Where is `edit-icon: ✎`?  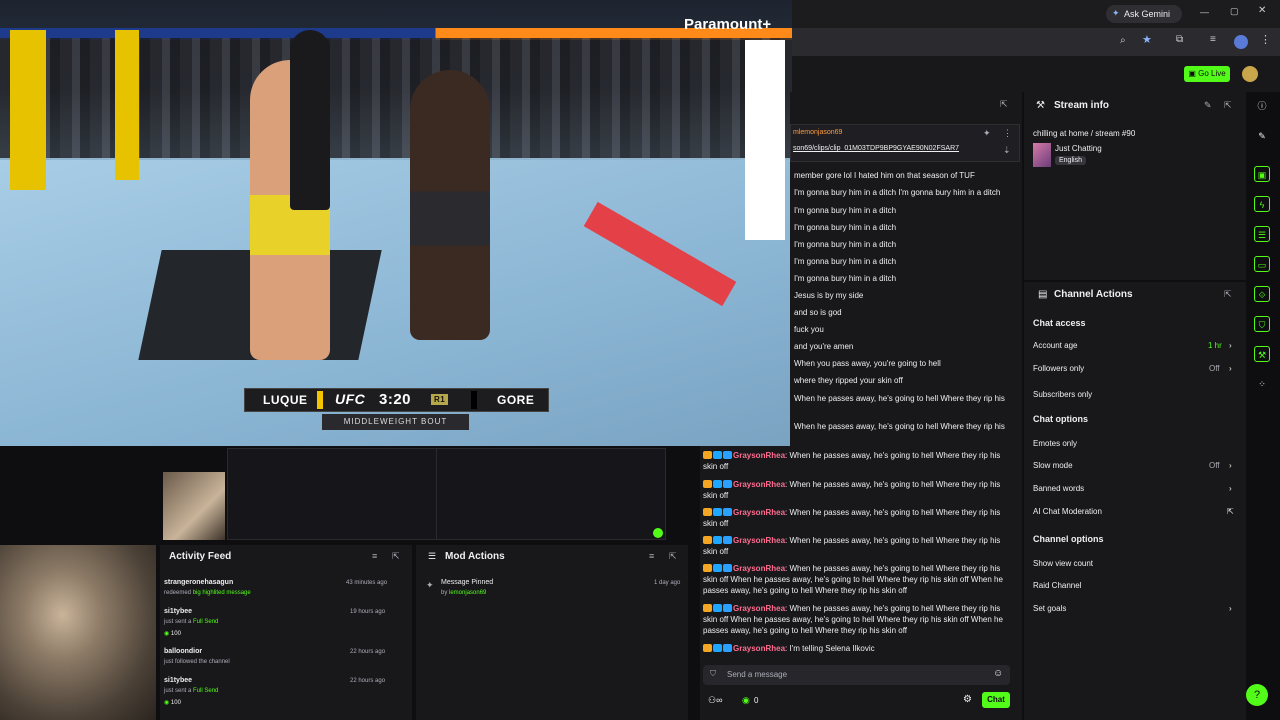
edit-icon: ✎ is located at coordinates (1208, 105).